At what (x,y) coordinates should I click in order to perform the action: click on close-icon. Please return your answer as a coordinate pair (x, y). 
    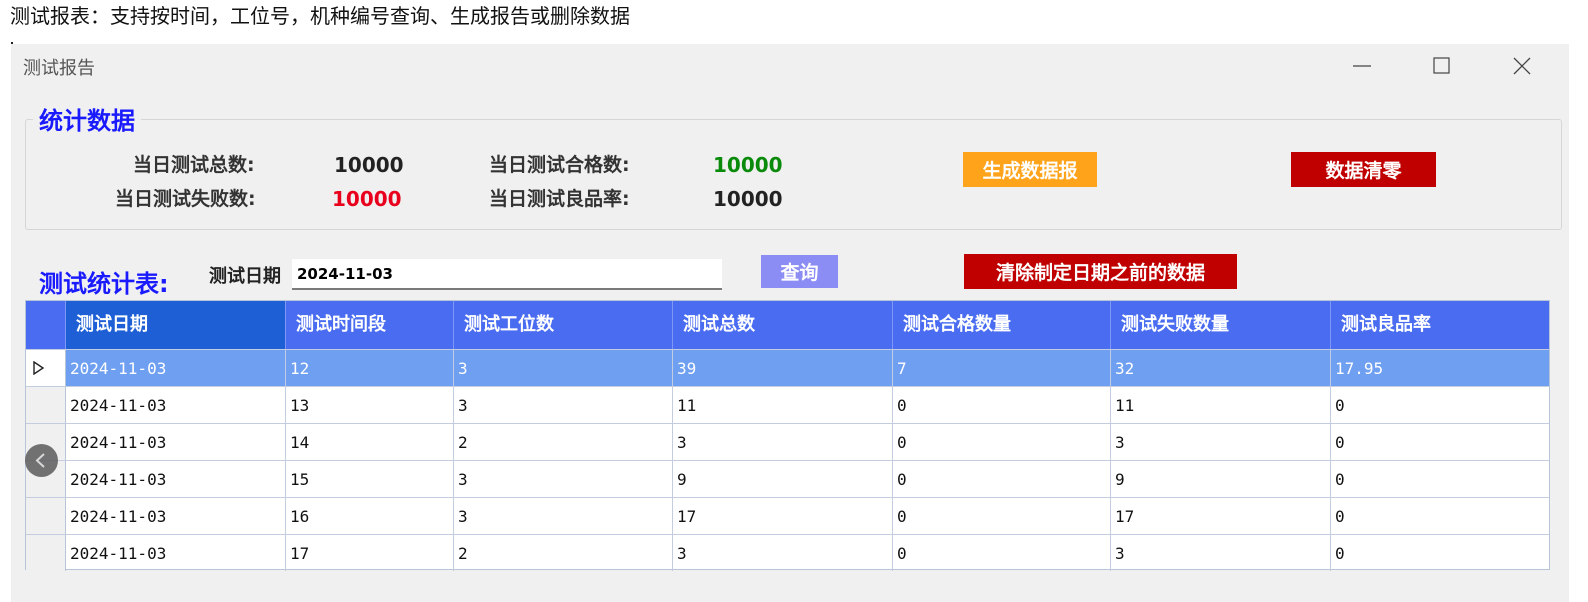
    Looking at the image, I should click on (1522, 66).